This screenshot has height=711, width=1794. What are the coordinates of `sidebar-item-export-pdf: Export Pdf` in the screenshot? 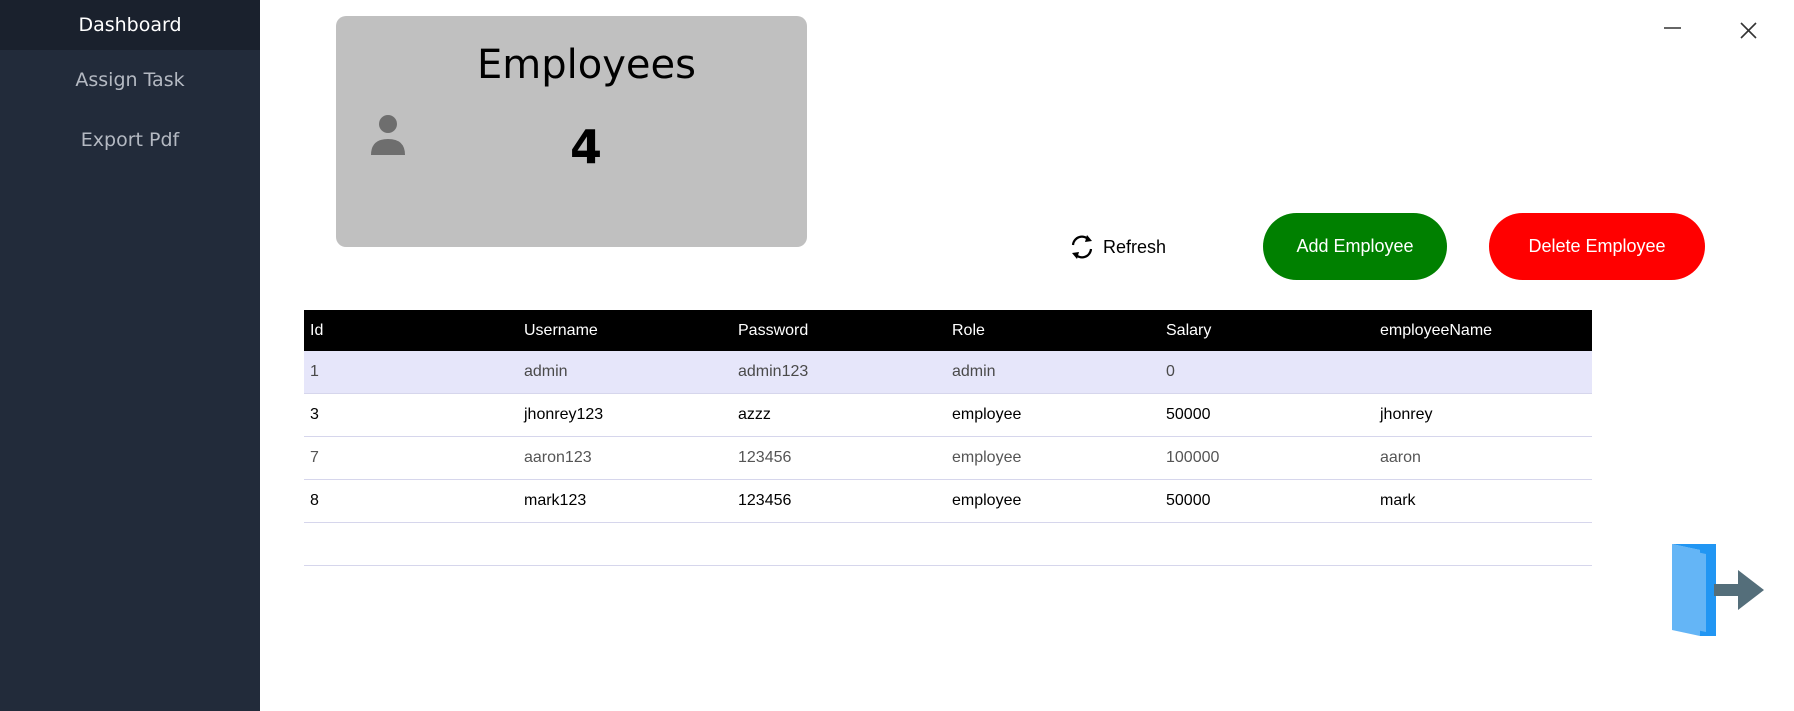 It's located at (130, 140).